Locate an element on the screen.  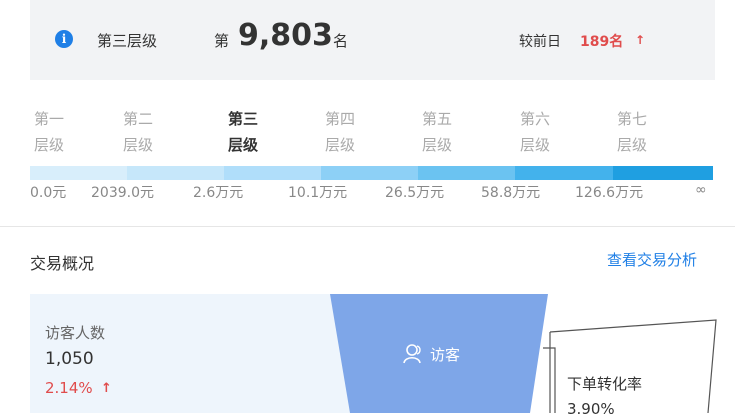
tier-label-2: 第二 层级 is located at coordinates (137, 132).